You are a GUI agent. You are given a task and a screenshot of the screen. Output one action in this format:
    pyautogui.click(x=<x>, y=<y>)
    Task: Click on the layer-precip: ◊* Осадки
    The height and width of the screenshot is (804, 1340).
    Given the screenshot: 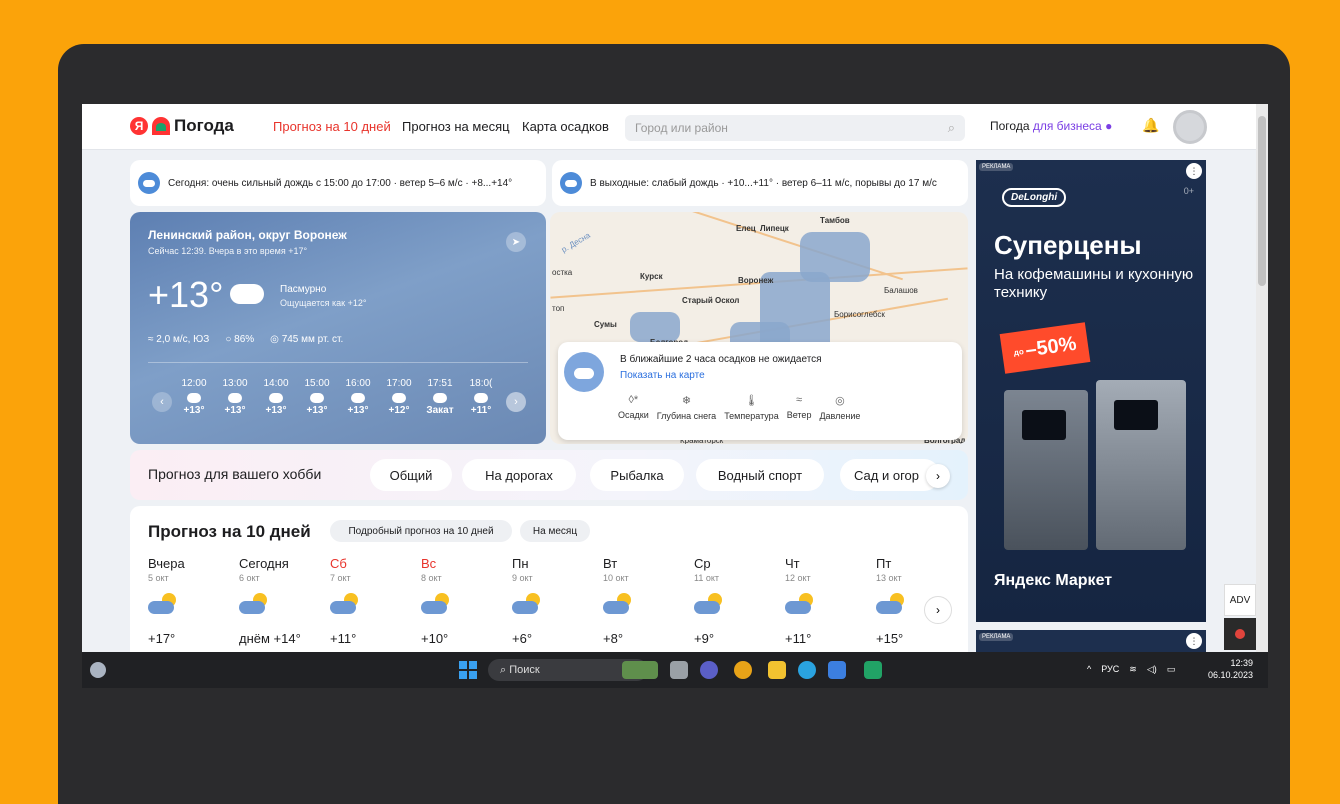 What is the action you would take?
    pyautogui.click(x=633, y=407)
    